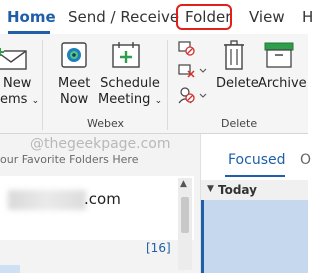 This screenshot has width=320, height=273. I want to click on schedule-meeting-button: Schedule Meeting ⌄, so click(130, 92).